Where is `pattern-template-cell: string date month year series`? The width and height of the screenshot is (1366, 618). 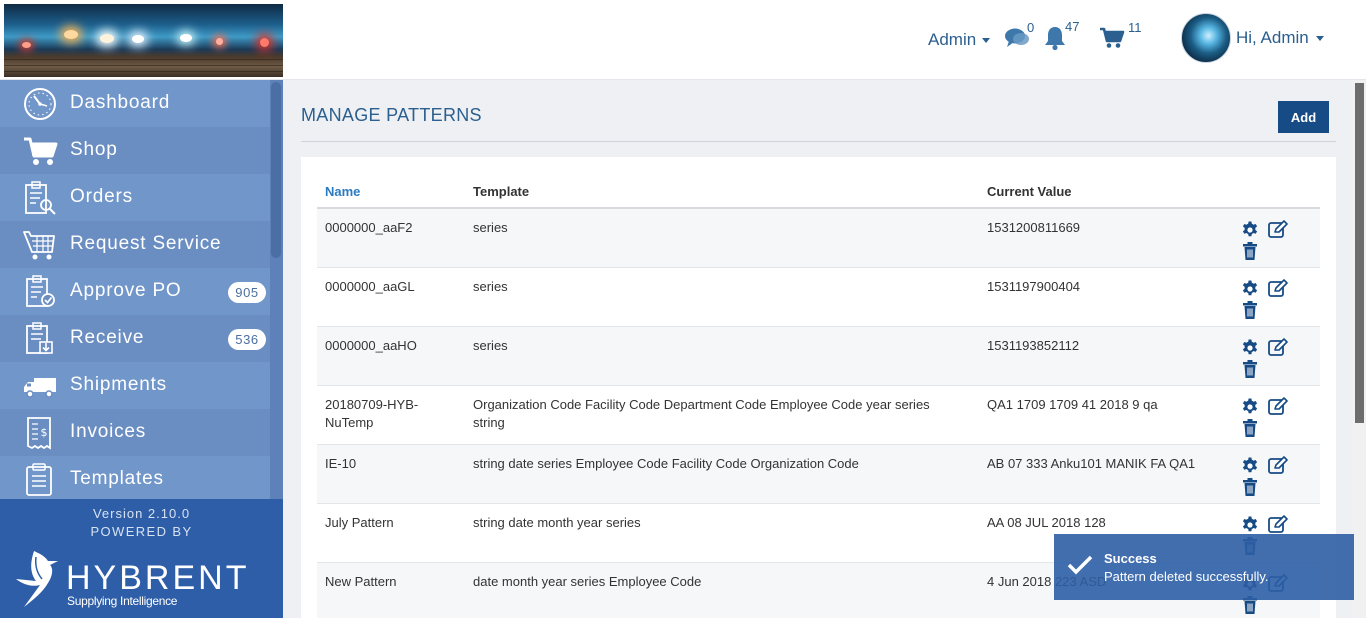
pattern-template-cell: string date month year series is located at coordinates (557, 522).